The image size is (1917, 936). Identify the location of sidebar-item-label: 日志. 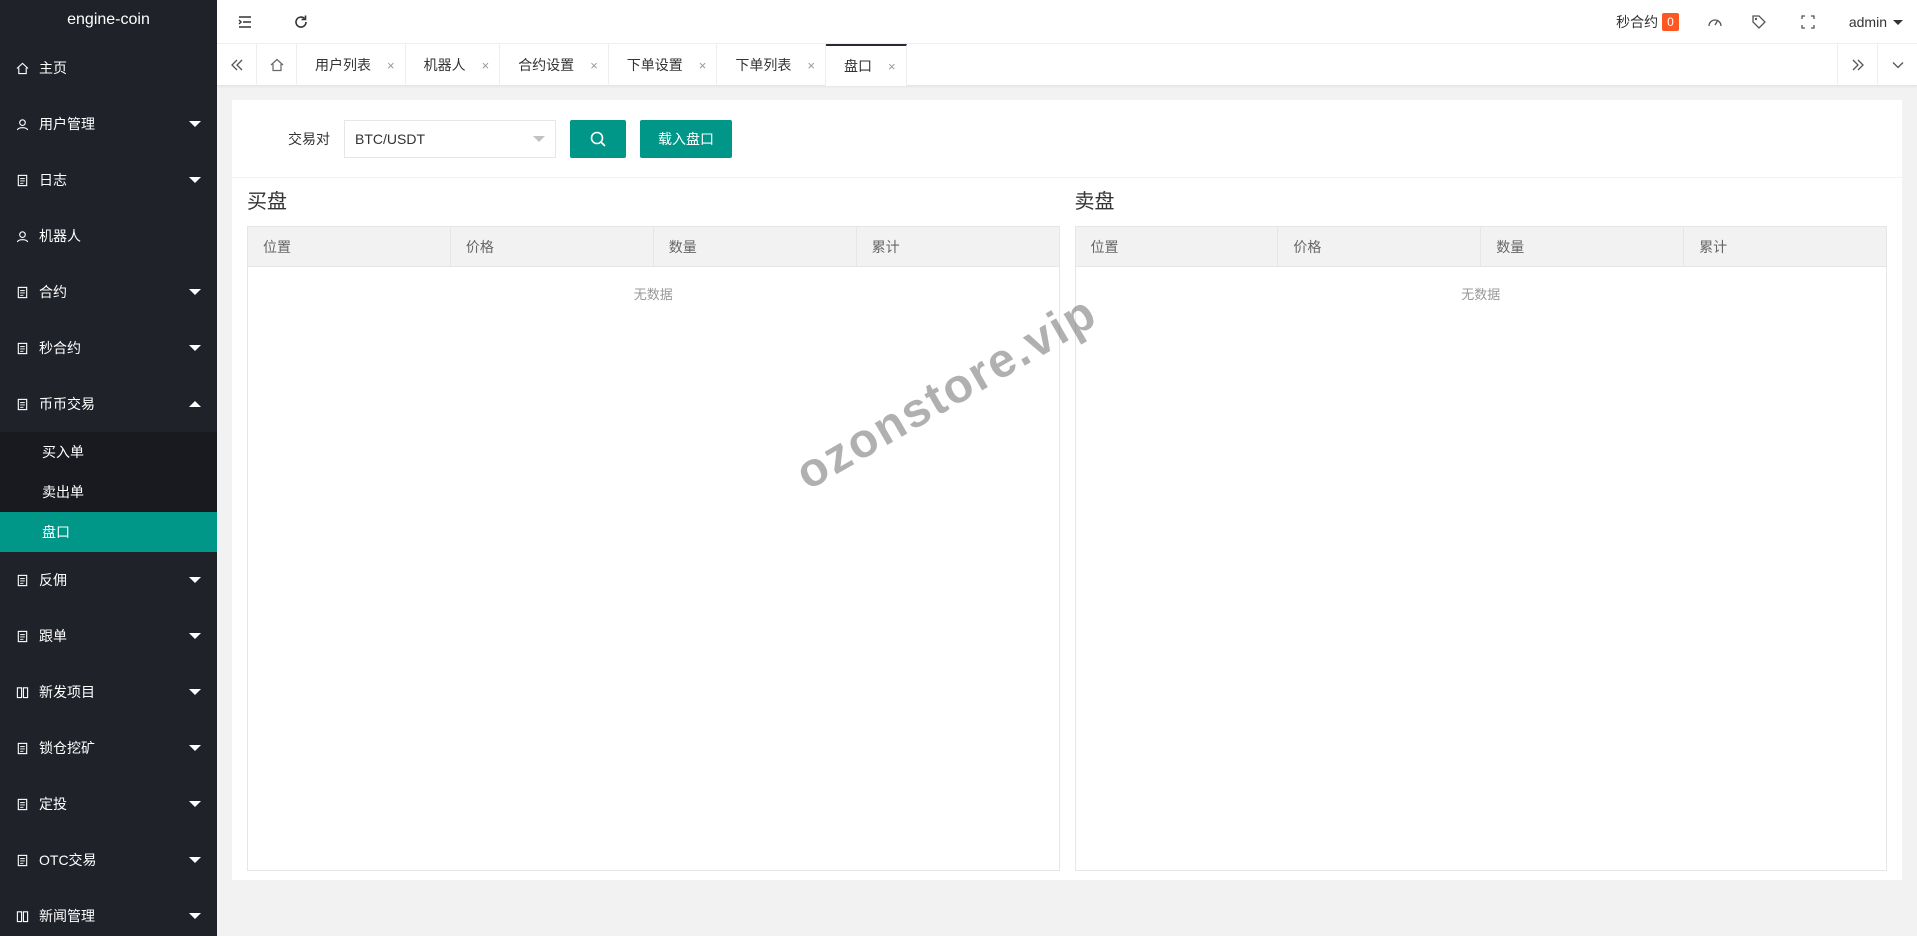
(53, 180).